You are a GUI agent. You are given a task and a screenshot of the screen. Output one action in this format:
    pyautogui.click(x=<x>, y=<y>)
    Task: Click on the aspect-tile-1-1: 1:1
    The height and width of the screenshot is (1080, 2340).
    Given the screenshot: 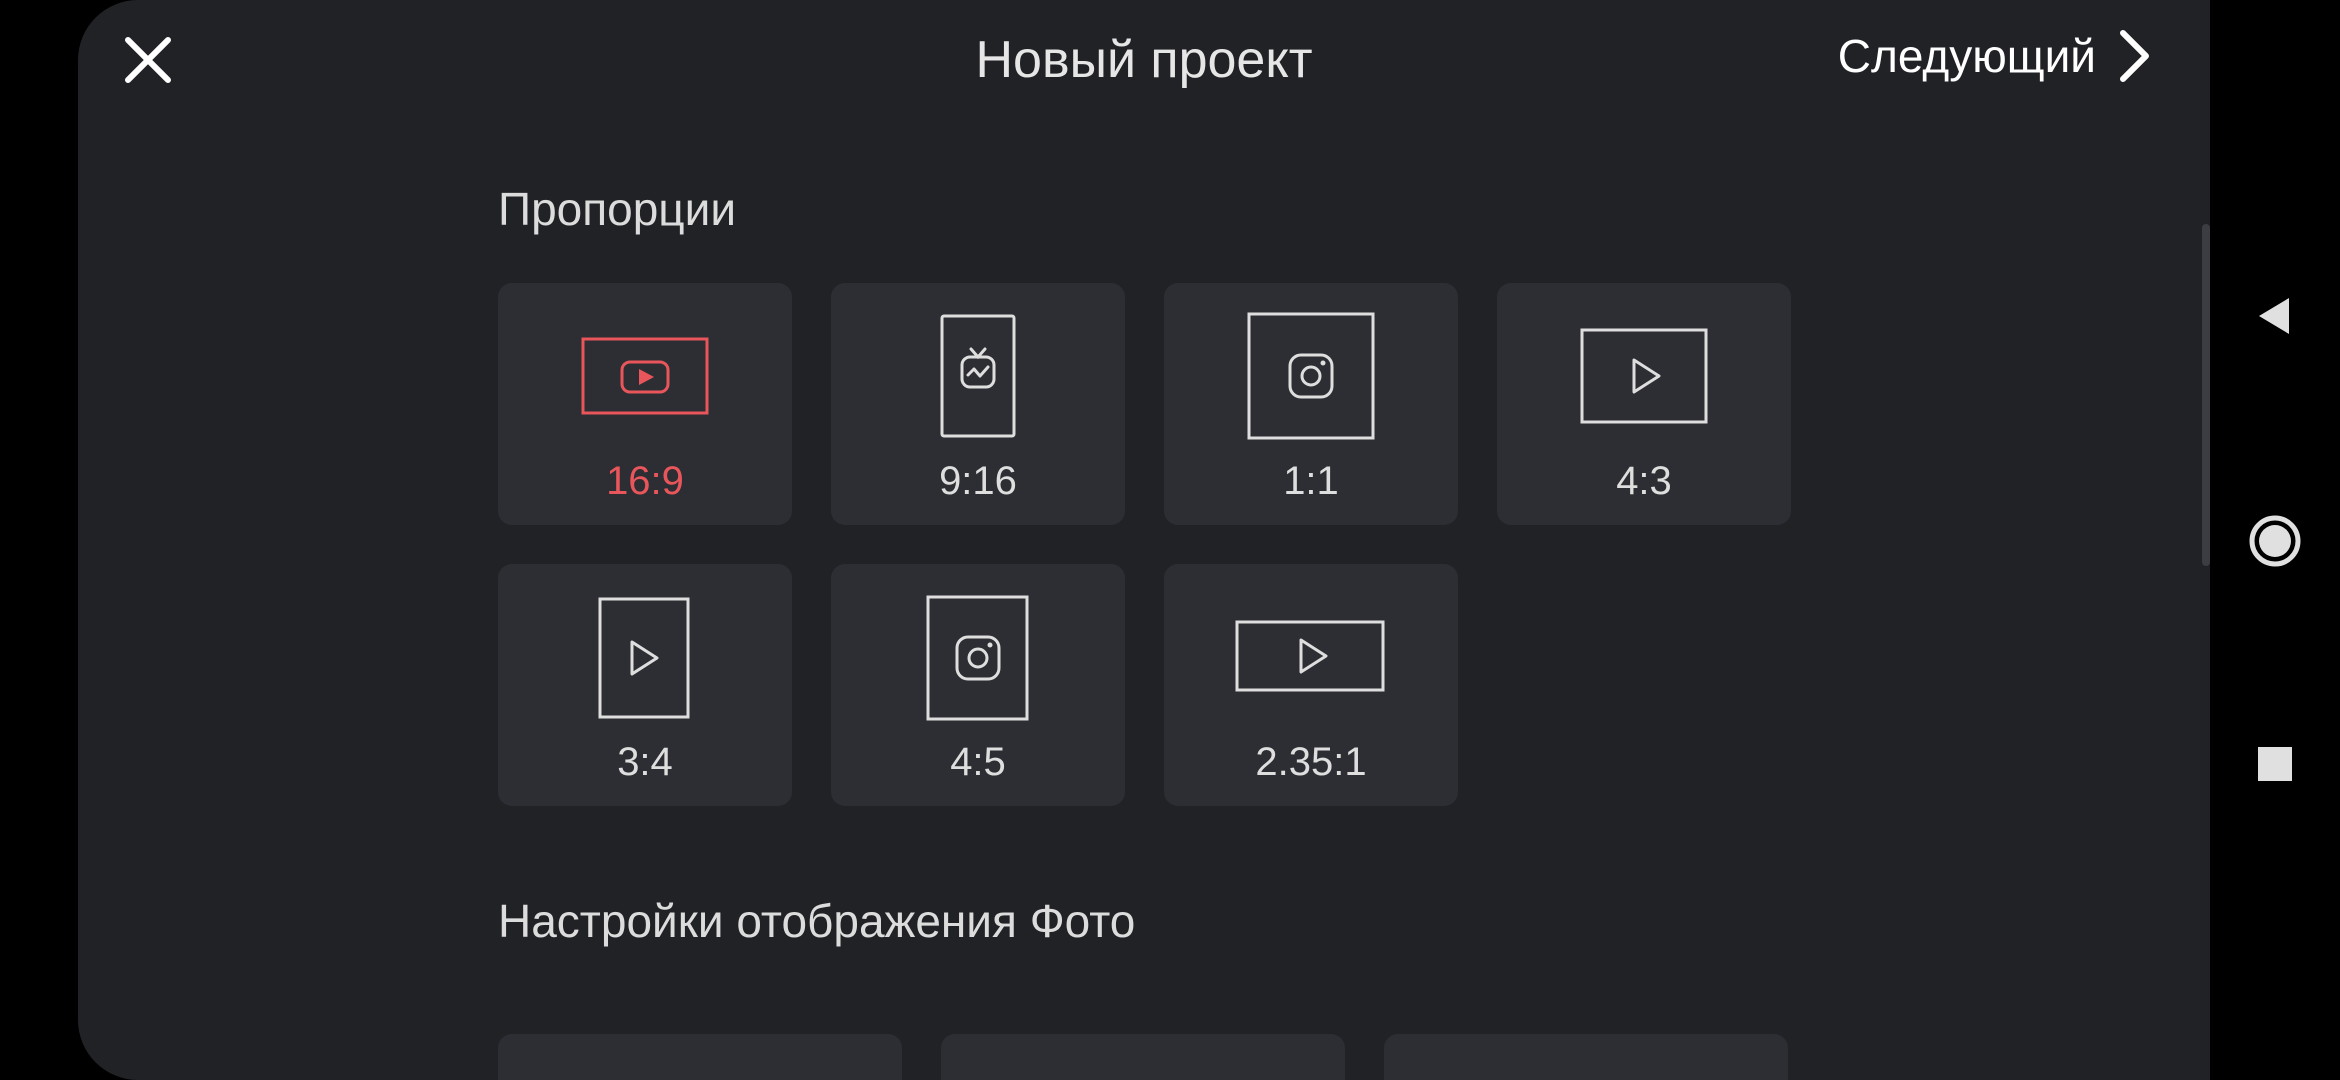 What is the action you would take?
    pyautogui.click(x=1311, y=404)
    